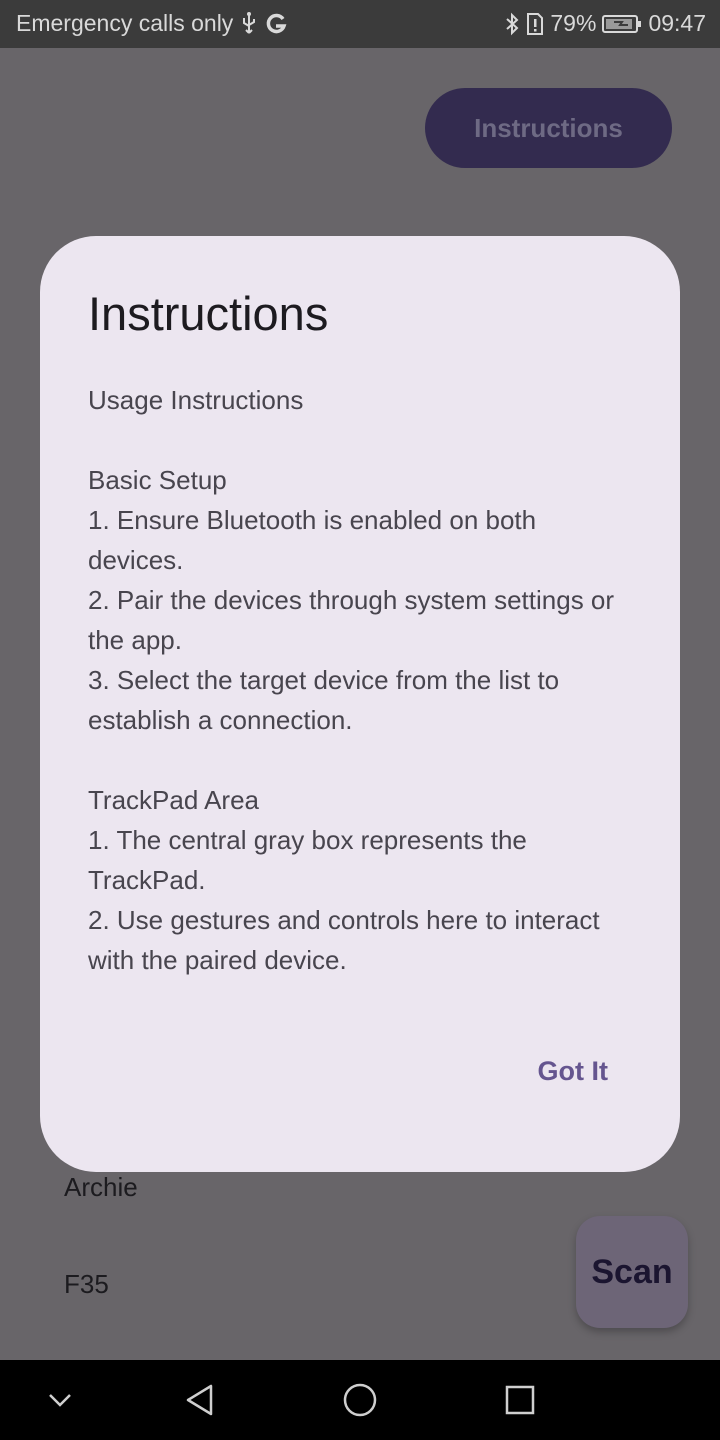  What do you see at coordinates (101, 1187) in the screenshot?
I see `device-list-item: Archie` at bounding box center [101, 1187].